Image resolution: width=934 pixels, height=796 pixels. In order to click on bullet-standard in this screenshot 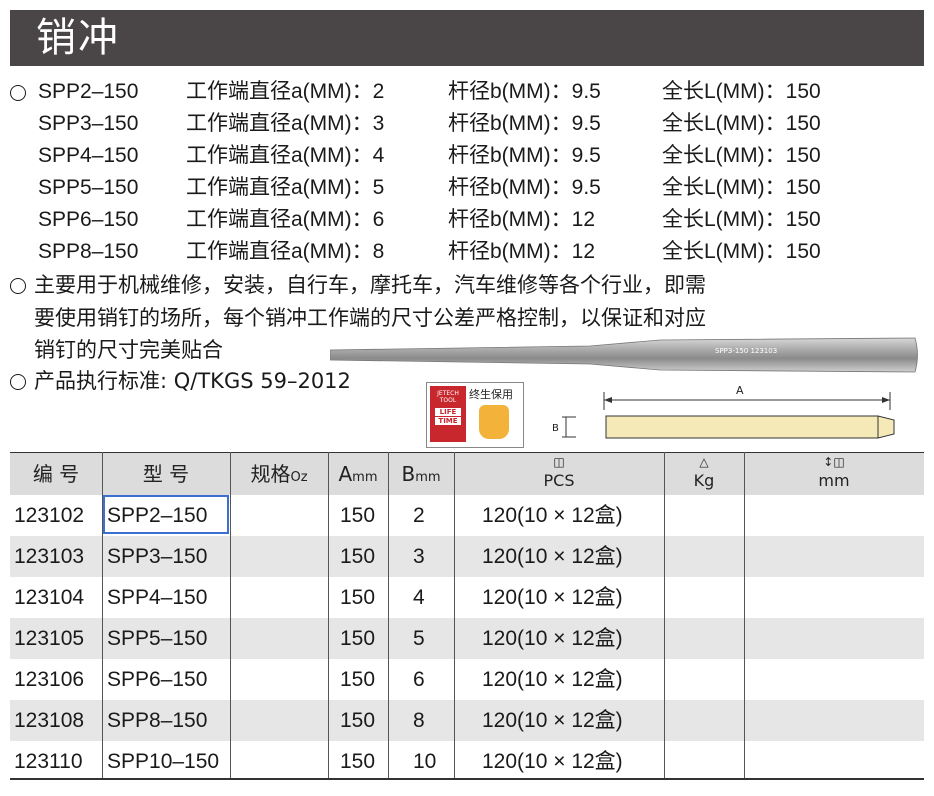, I will do `click(18, 382)`.